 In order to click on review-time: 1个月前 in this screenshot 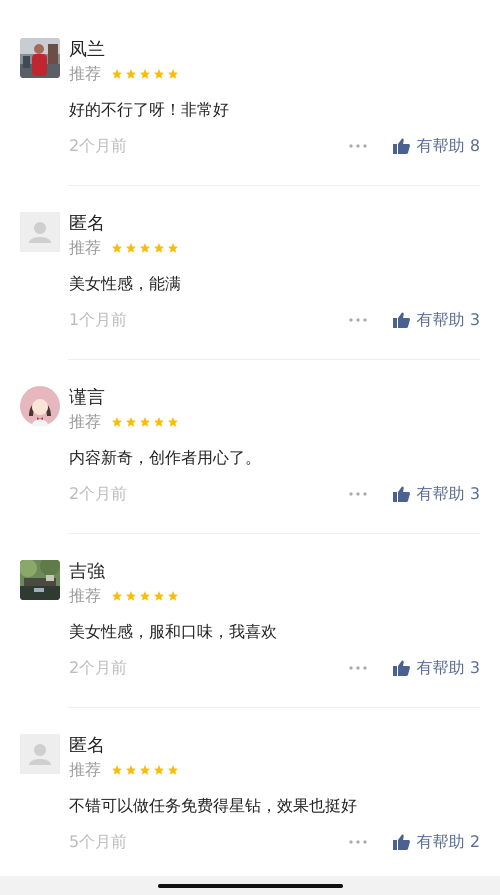, I will do `click(98, 320)`.